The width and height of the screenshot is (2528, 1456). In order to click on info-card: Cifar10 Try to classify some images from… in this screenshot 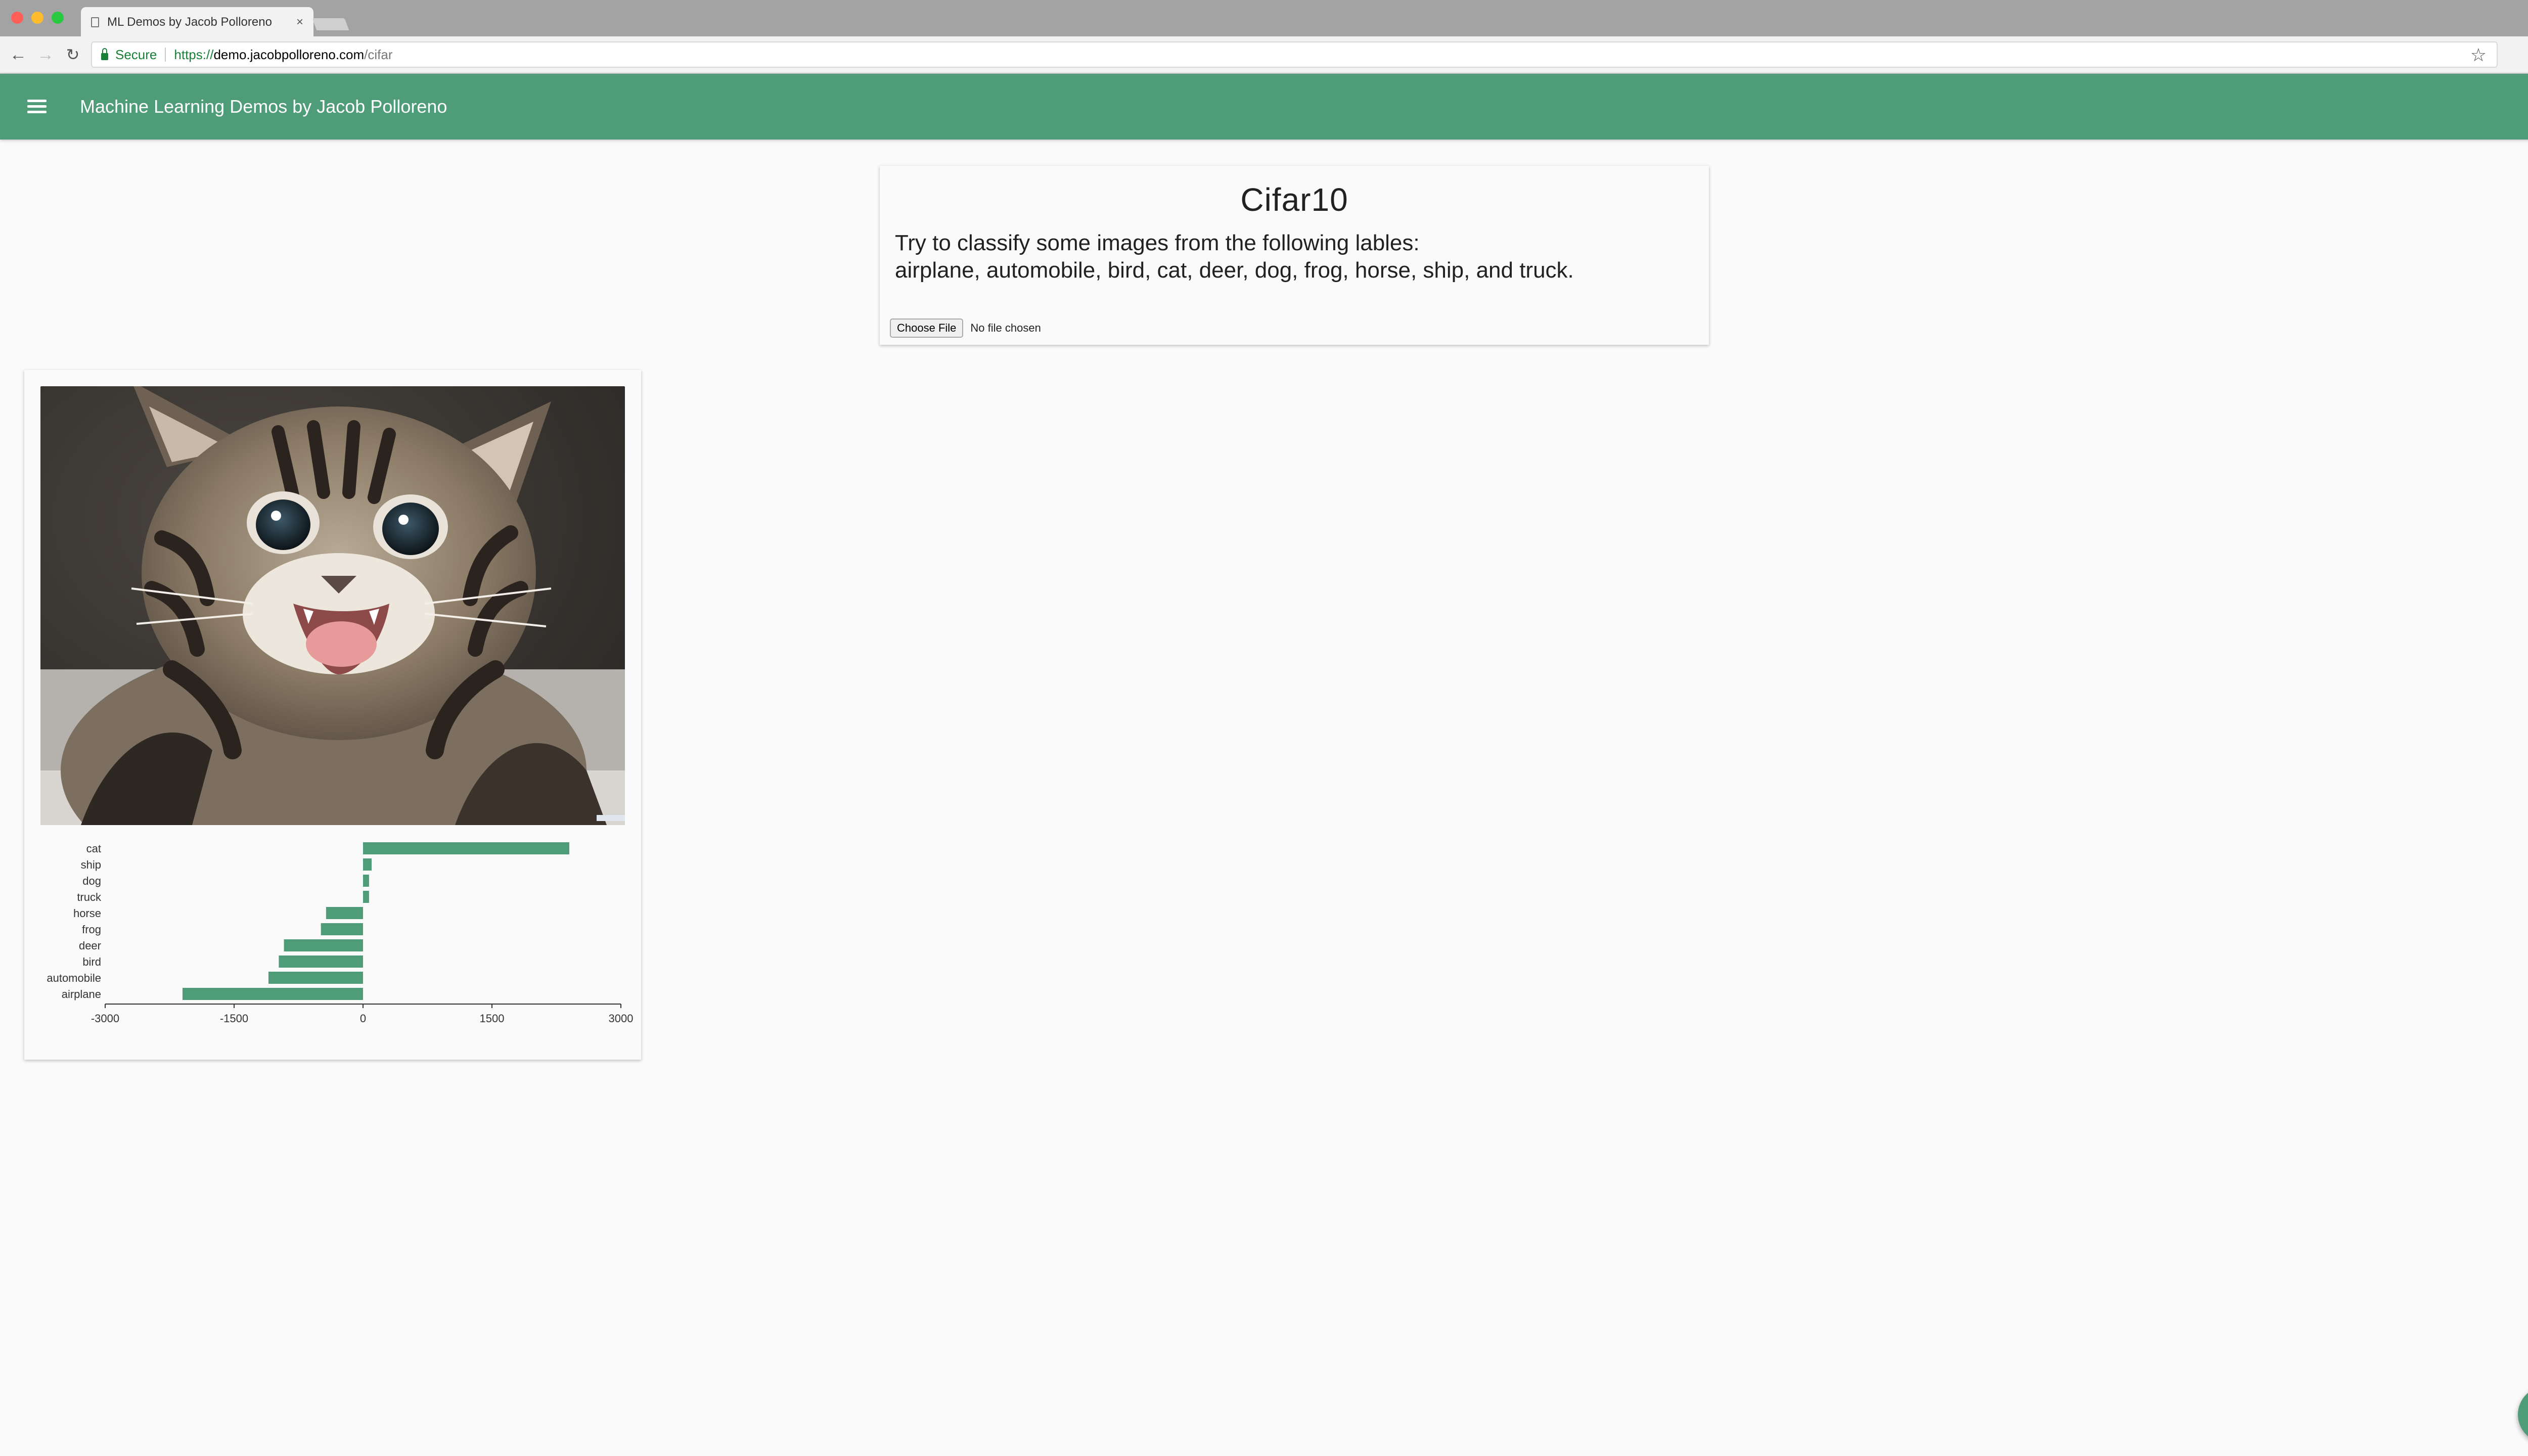, I will do `click(1295, 255)`.